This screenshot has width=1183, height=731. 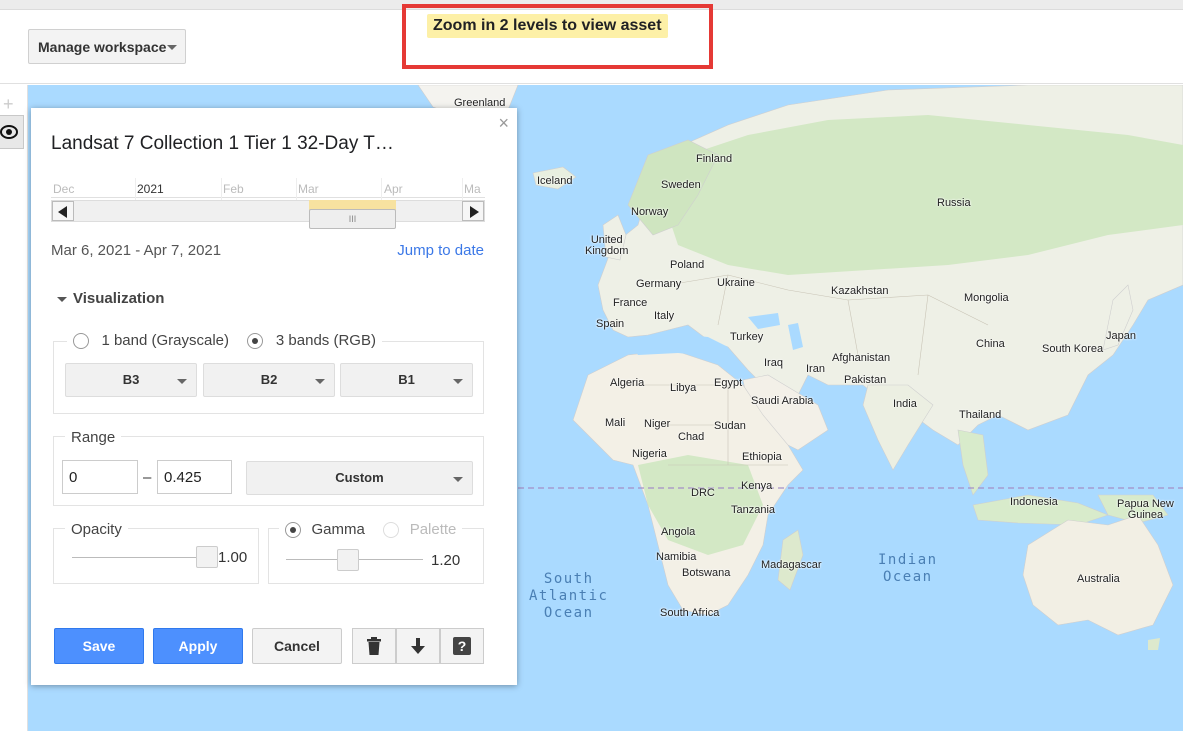 I want to click on map-label: India, so click(x=905, y=404).